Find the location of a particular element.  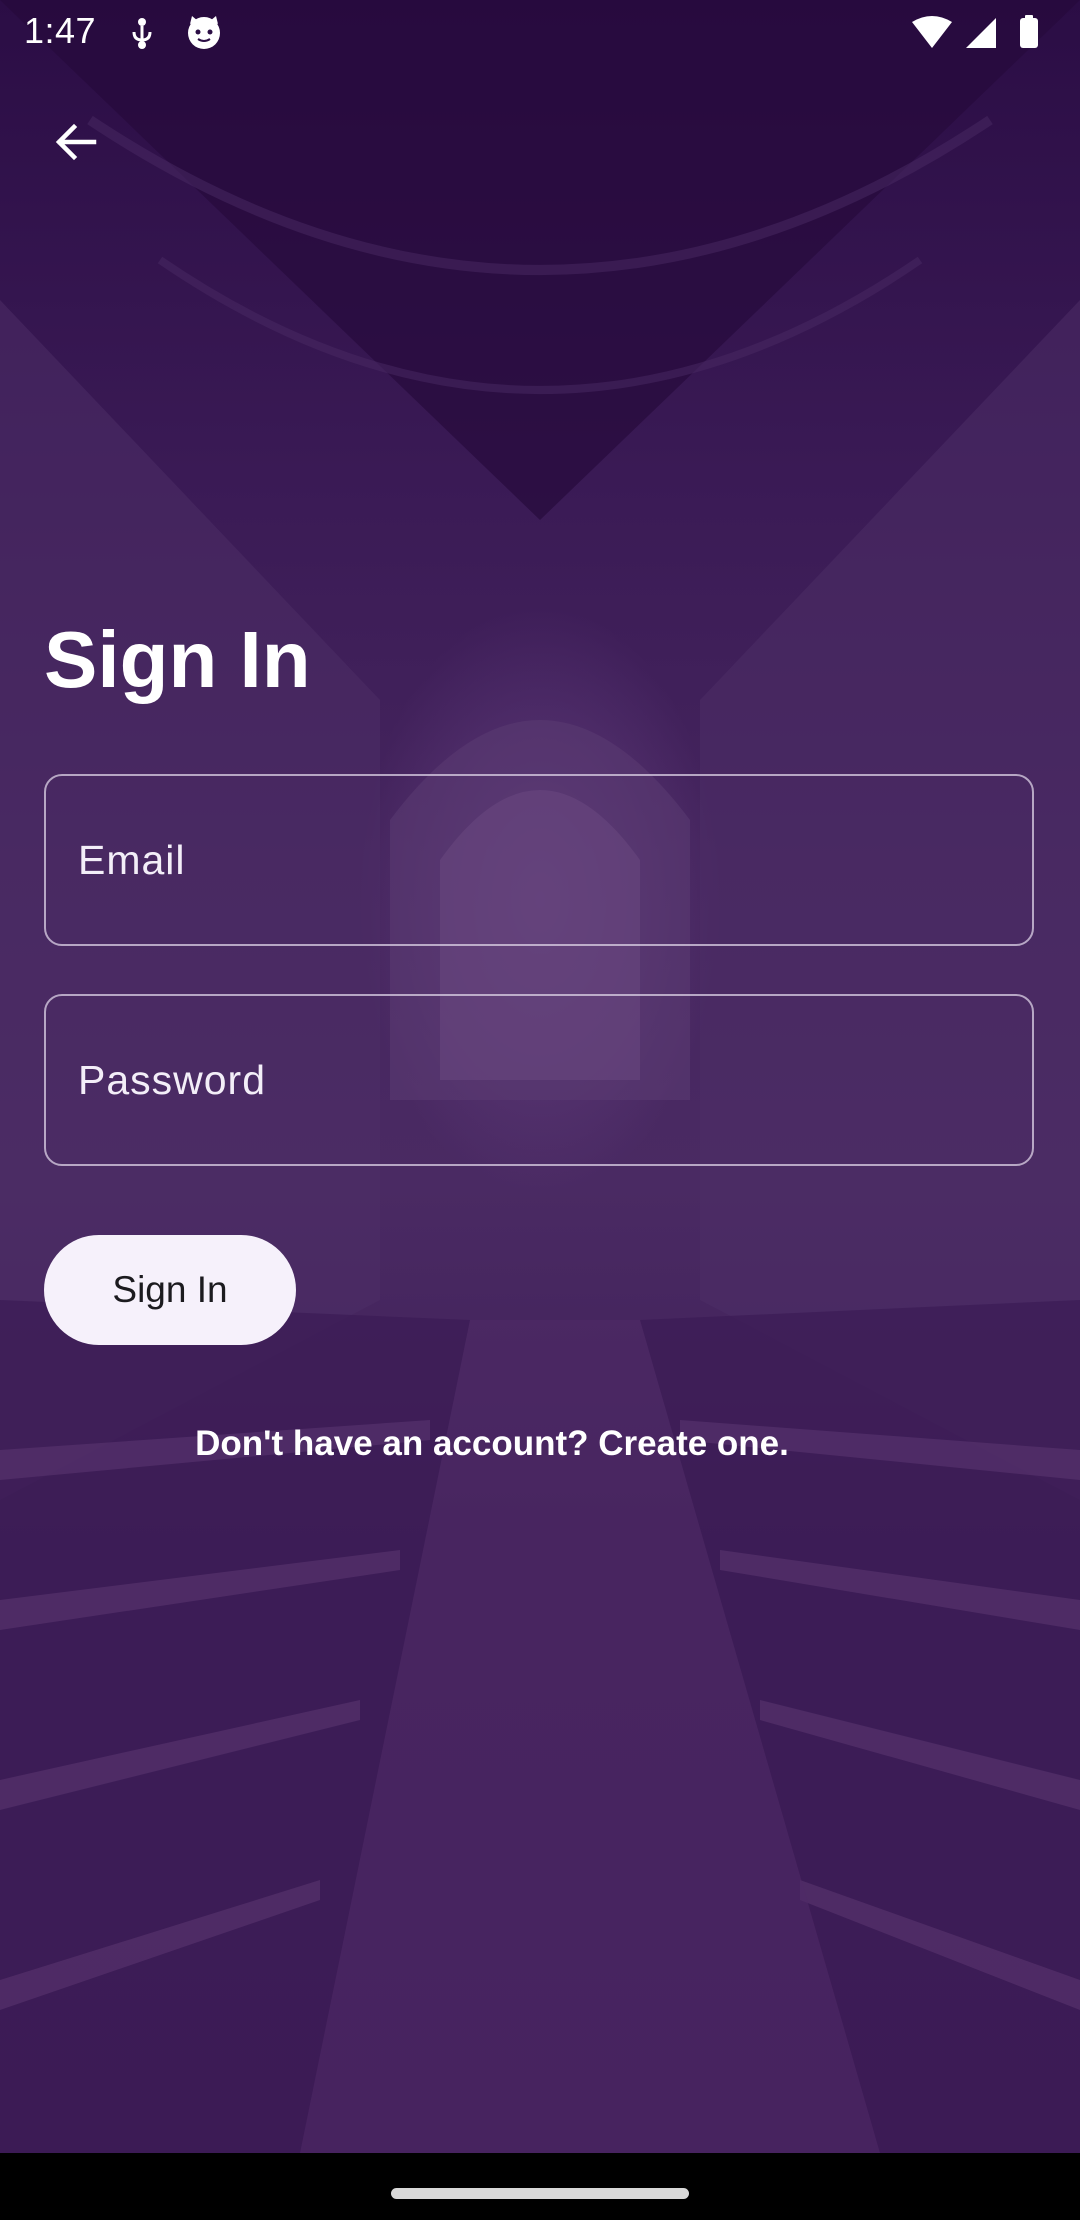

status-right-icons is located at coordinates (980, 33).